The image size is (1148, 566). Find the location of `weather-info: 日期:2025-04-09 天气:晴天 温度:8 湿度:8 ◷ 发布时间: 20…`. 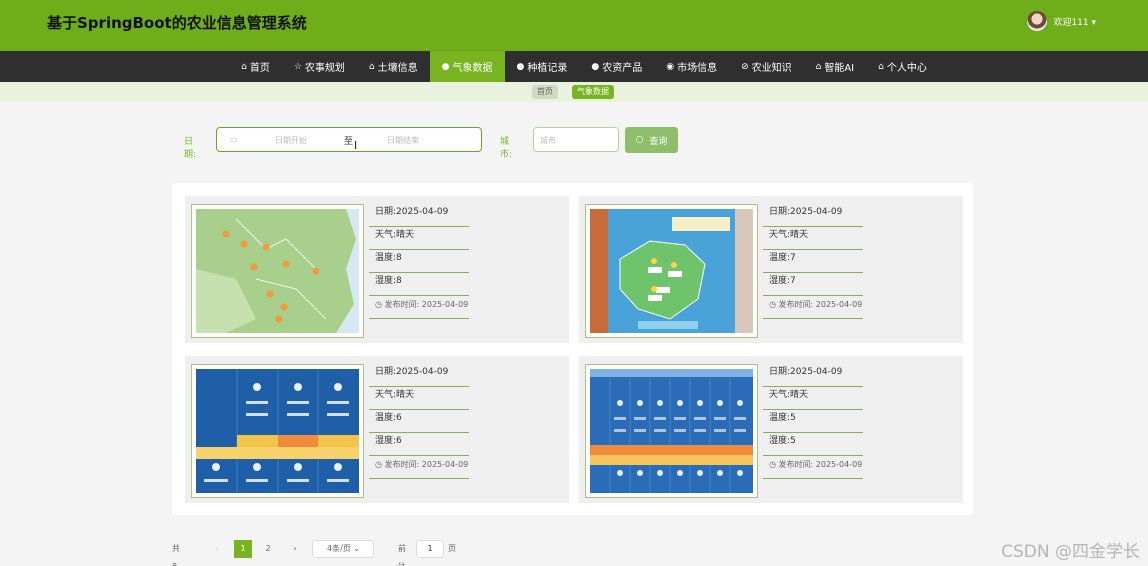

weather-info: 日期:2025-04-09 天气:晴天 温度:8 湿度:8 ◷ 发布时间: 20… is located at coordinates (419, 261).